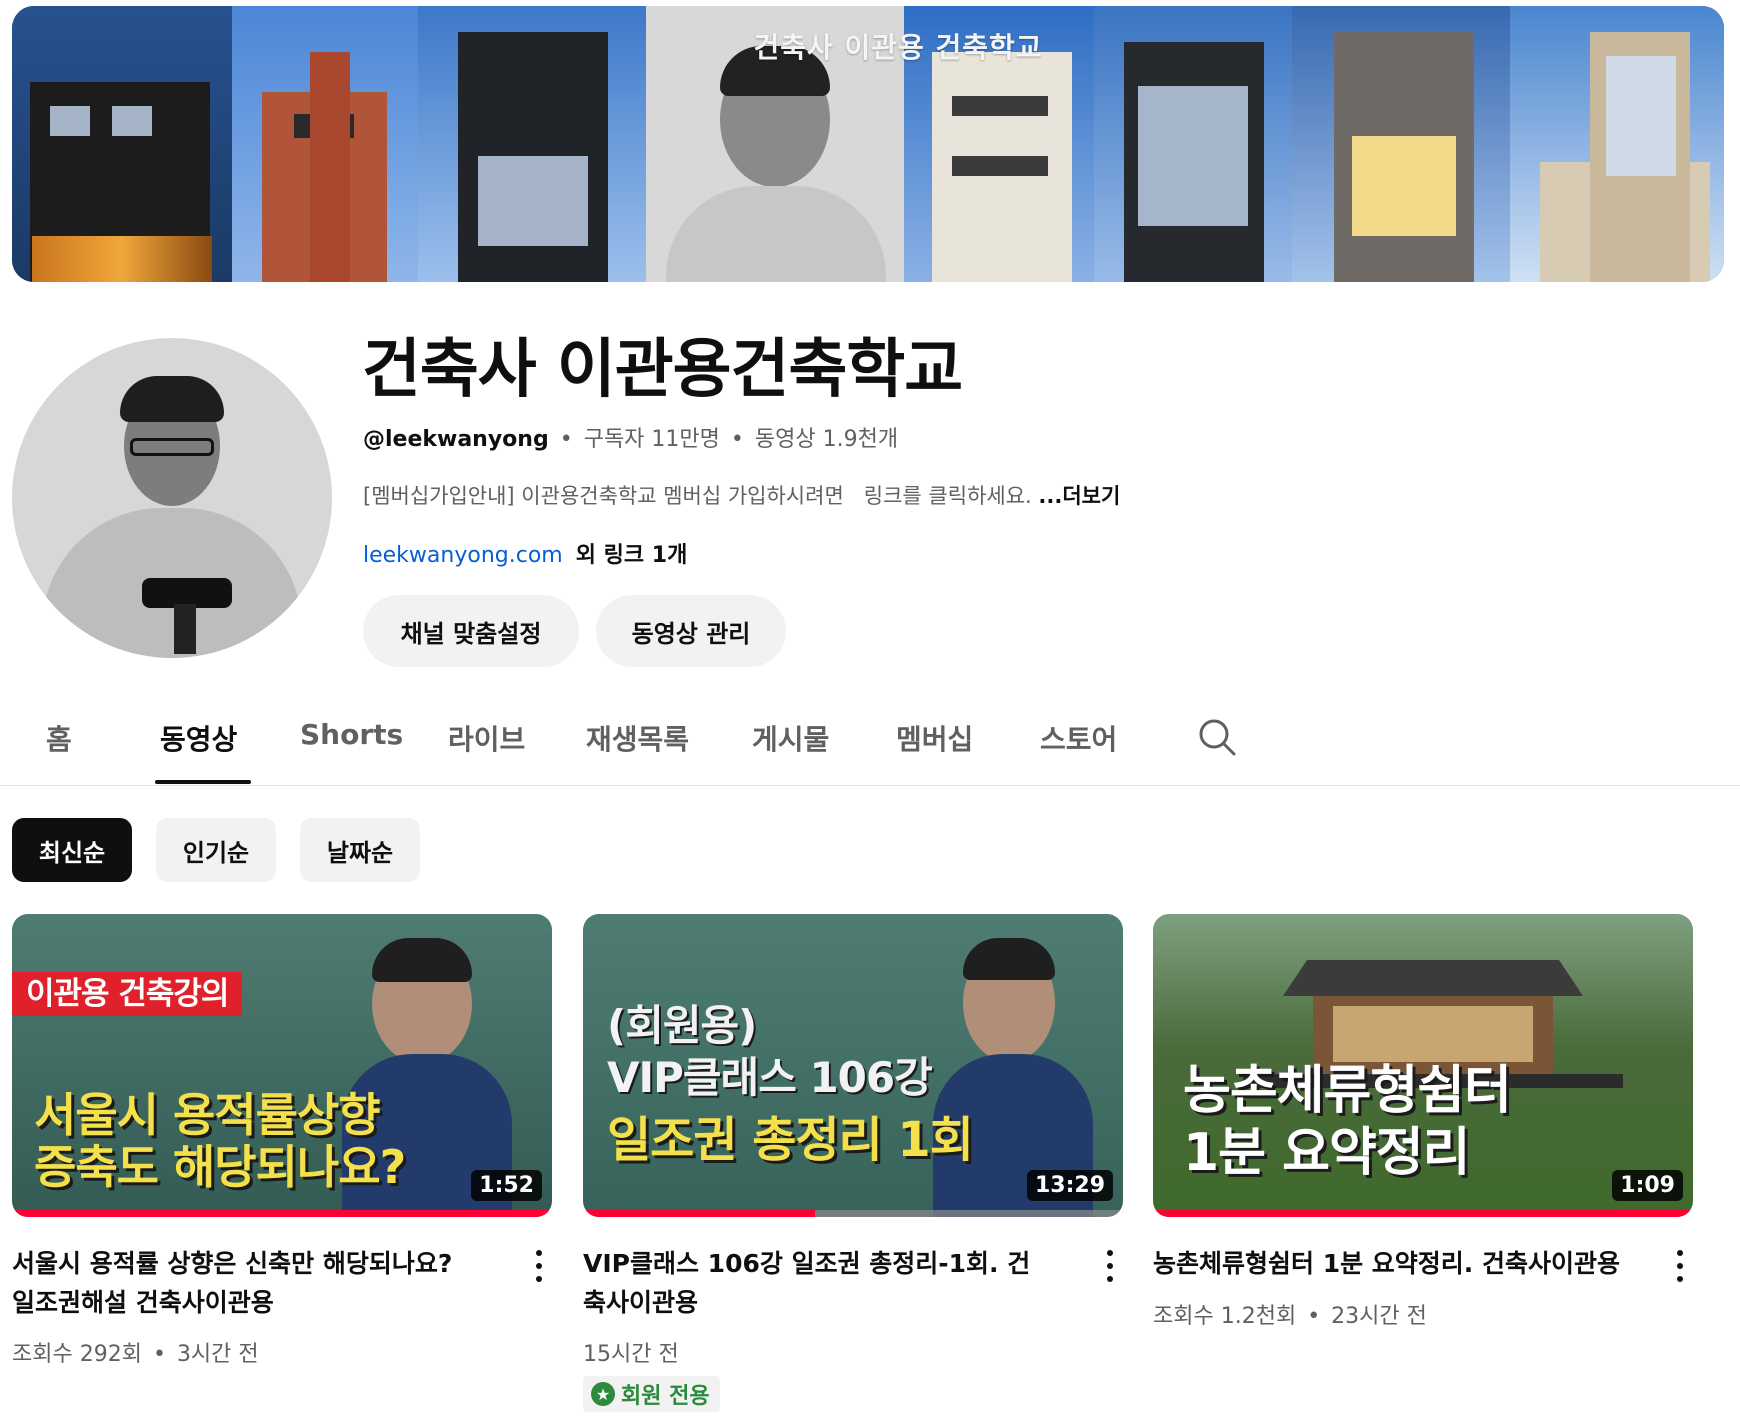 This screenshot has height=1426, width=1740. I want to click on video-count: 동영상 1.9천개, so click(826, 439).